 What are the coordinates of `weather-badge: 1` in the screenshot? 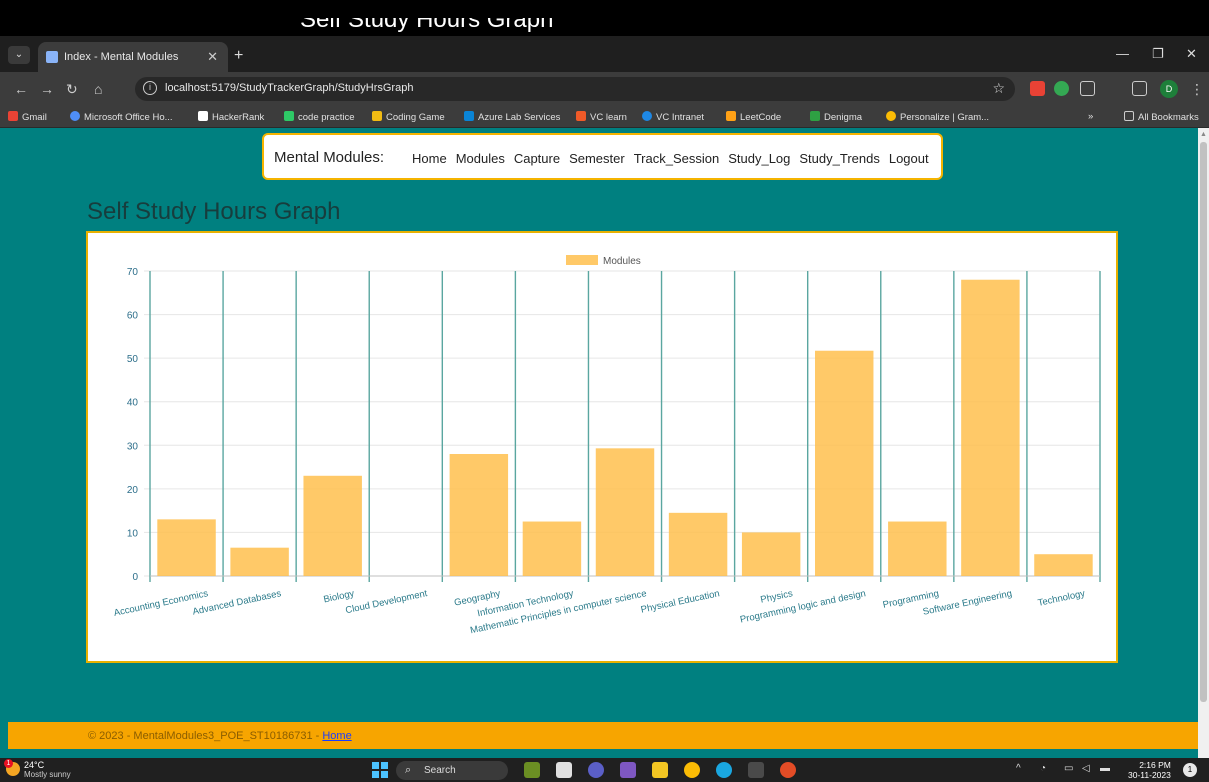 It's located at (8, 763).